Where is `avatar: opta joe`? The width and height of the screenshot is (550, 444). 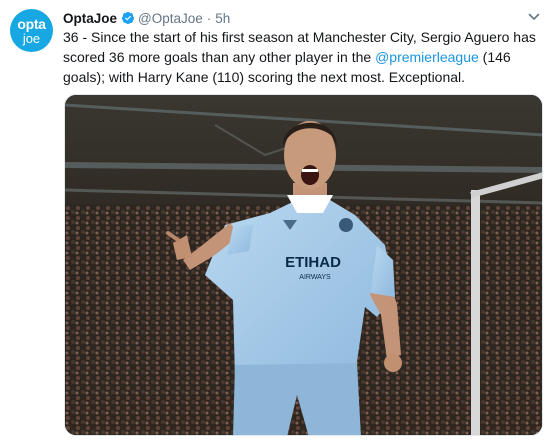
avatar: opta joe is located at coordinates (31, 30).